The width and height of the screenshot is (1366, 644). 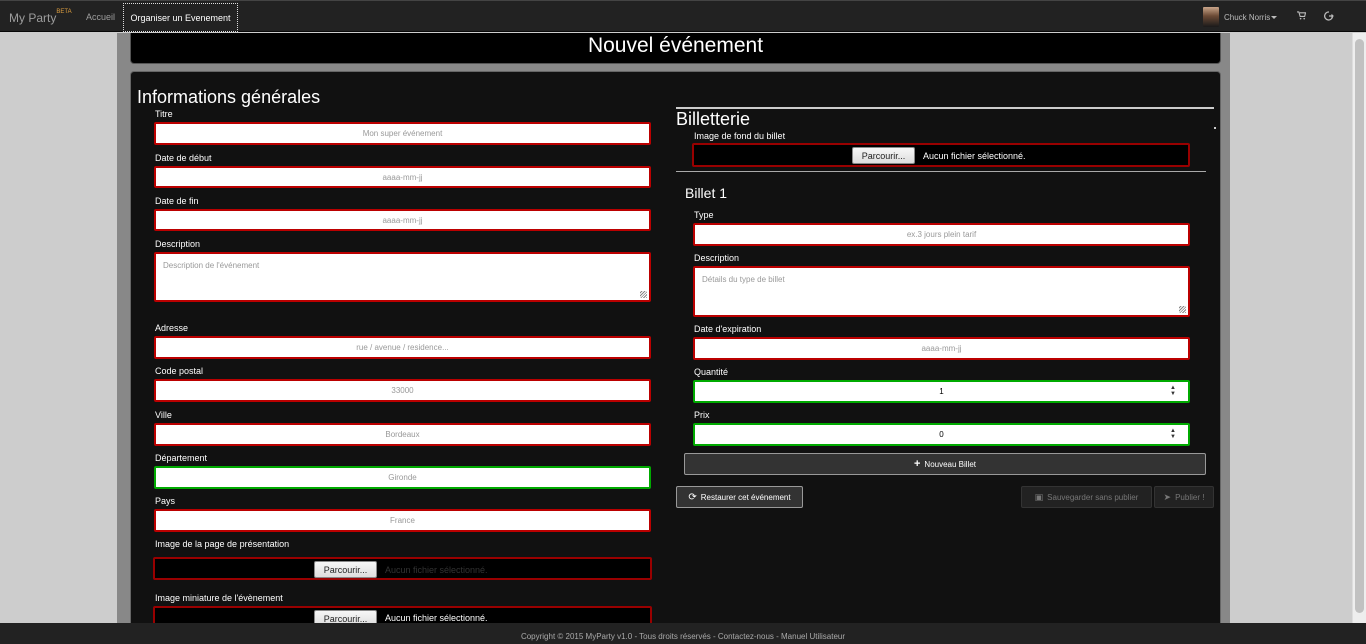 What do you see at coordinates (713, 119) in the screenshot?
I see `ticketing-heading: Billetterie` at bounding box center [713, 119].